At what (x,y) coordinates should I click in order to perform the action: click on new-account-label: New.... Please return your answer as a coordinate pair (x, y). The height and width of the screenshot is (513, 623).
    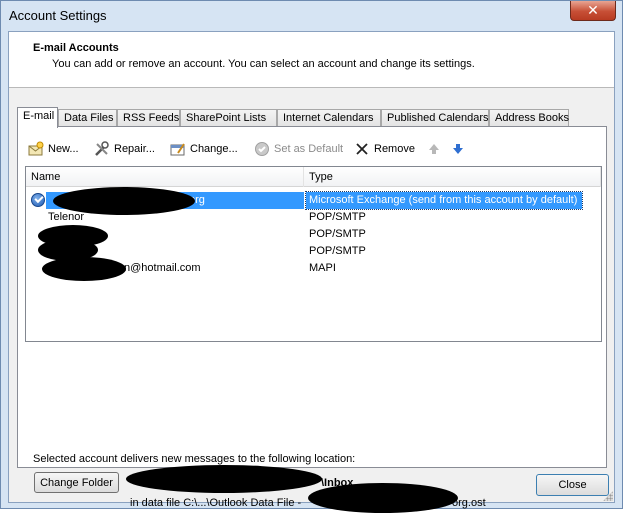
    Looking at the image, I should click on (63, 149).